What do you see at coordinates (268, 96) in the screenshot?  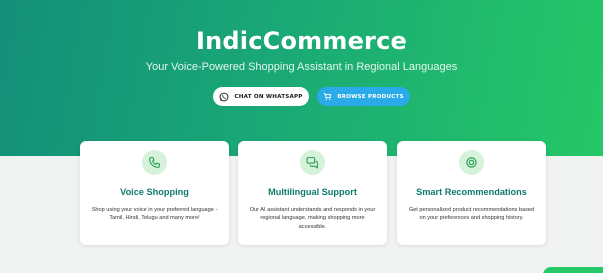 I see `whatsapp-button-label: CHAT ON WHATSAPP` at bounding box center [268, 96].